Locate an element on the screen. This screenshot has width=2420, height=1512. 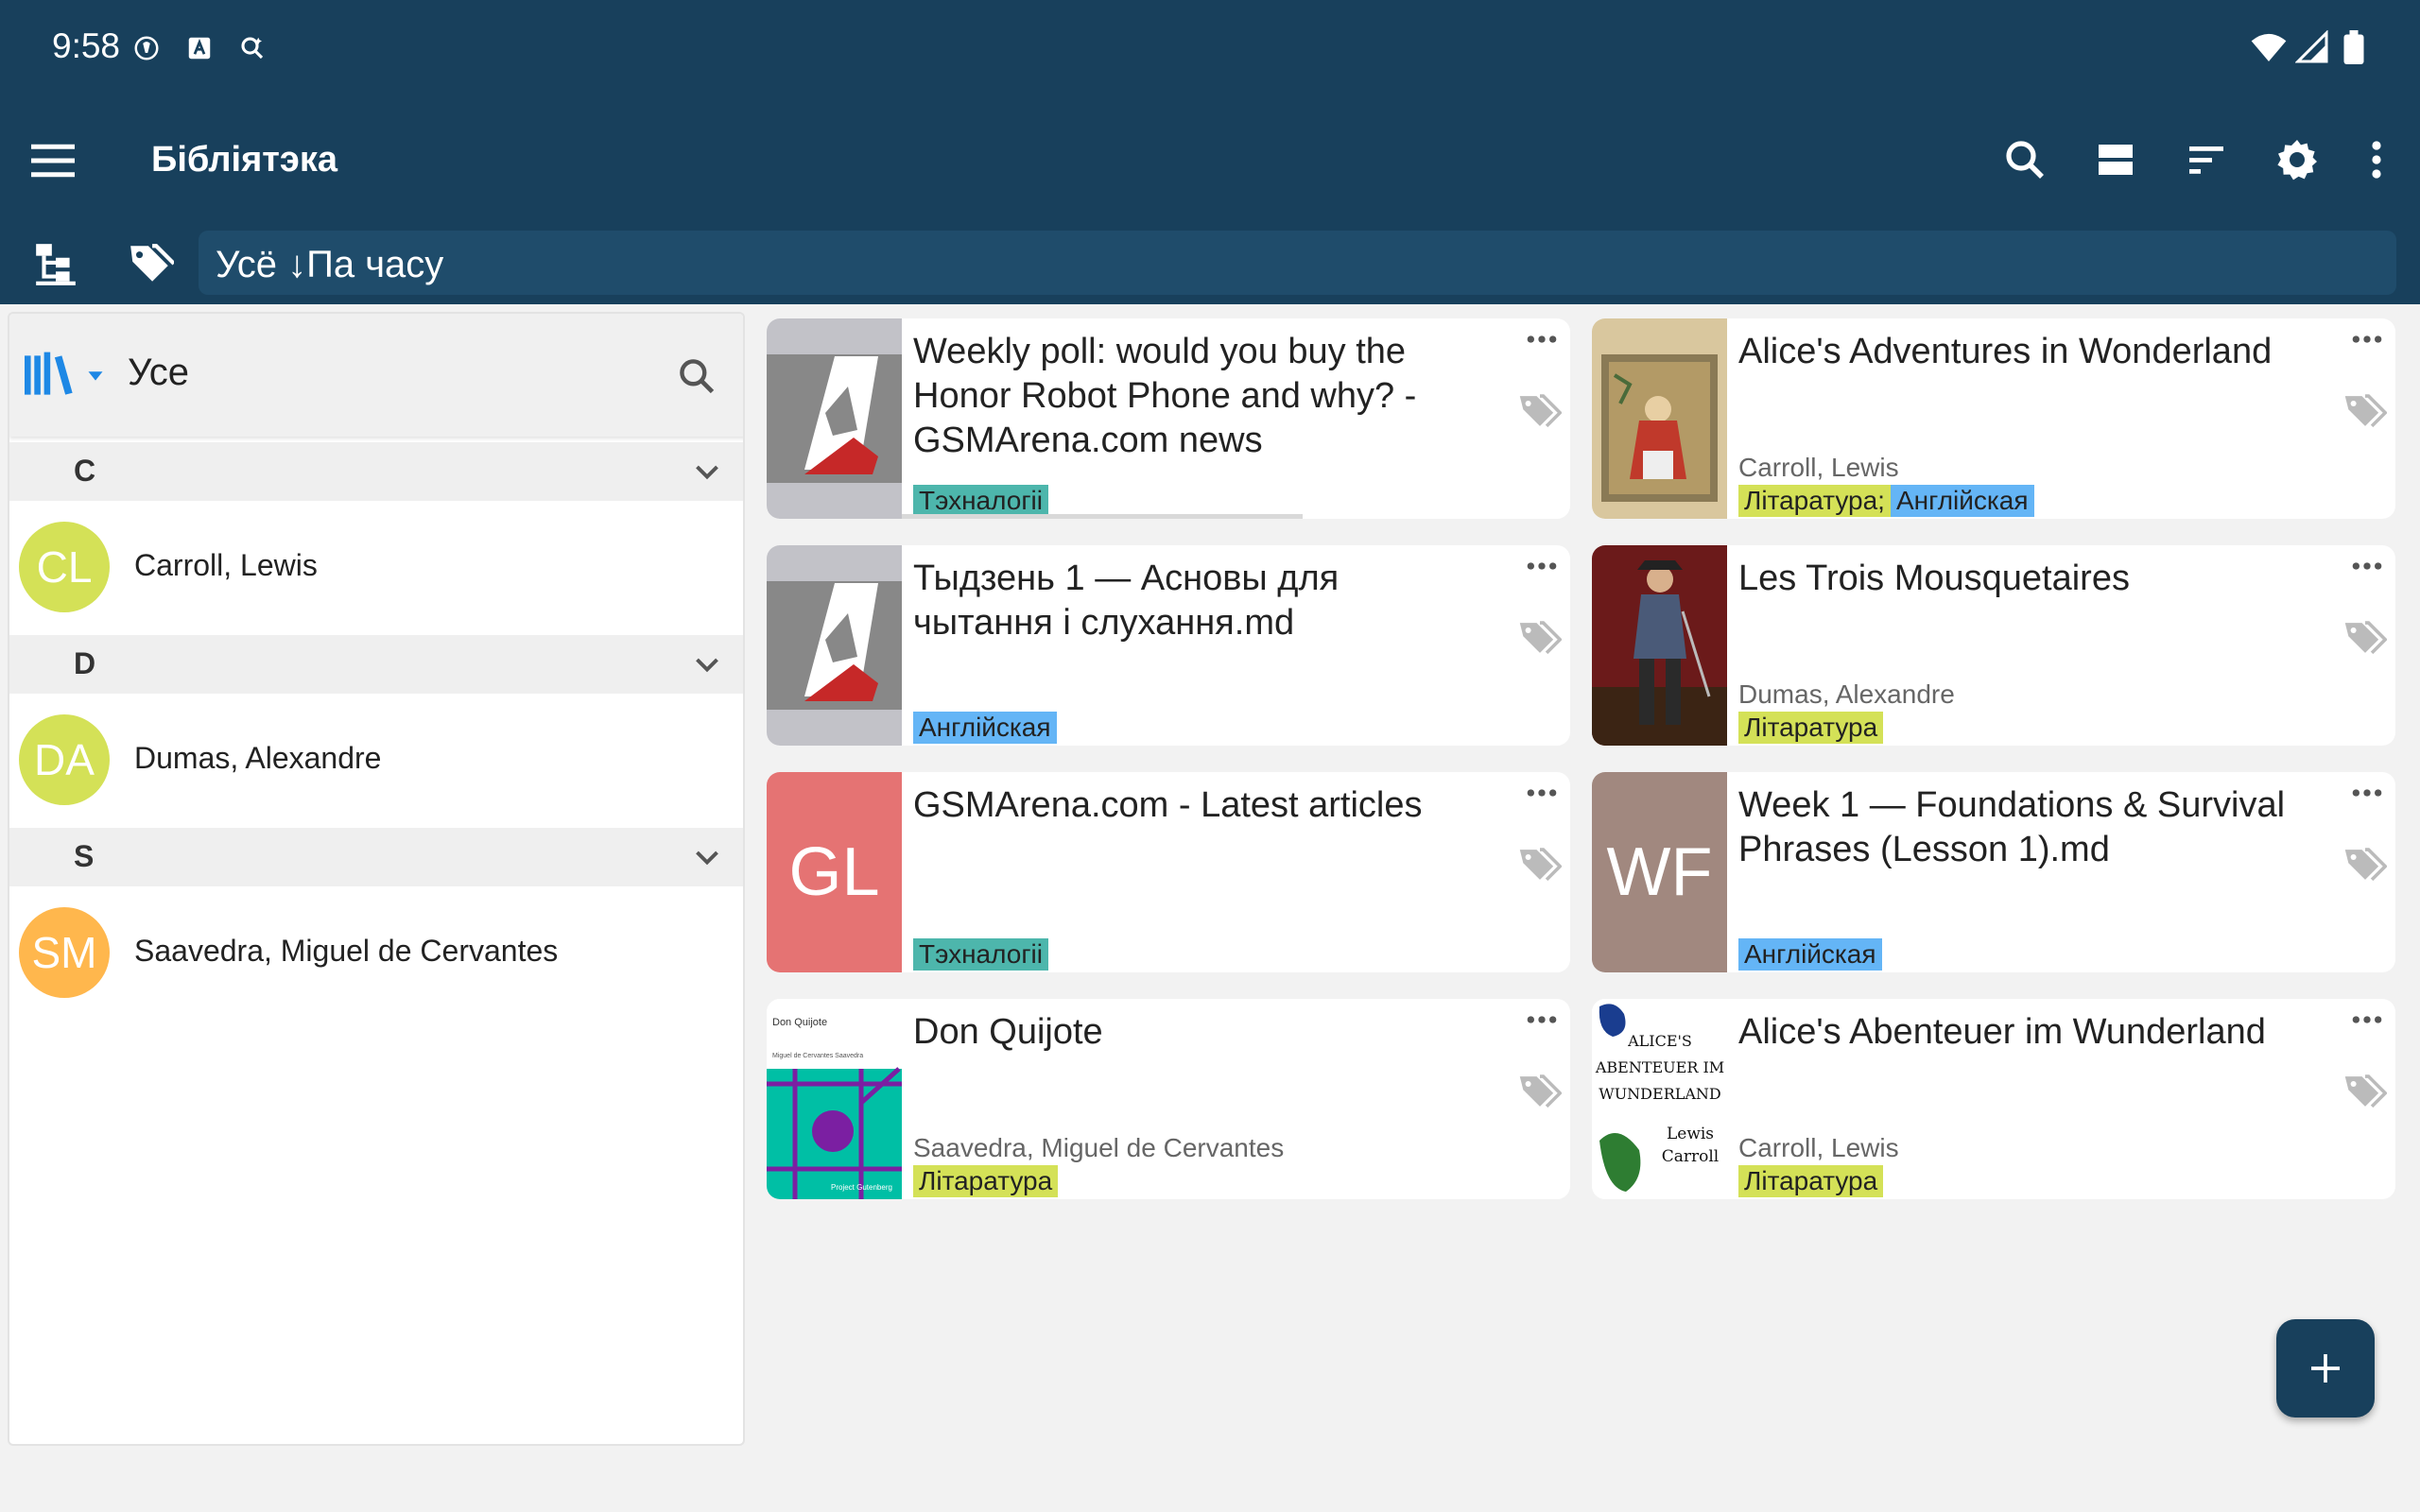
book-title: Les Trois Mousquetaires is located at coordinates (1934, 578).